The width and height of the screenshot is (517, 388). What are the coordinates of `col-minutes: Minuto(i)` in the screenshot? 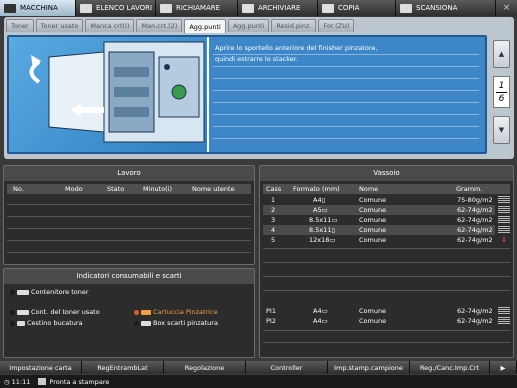 It's located at (158, 189).